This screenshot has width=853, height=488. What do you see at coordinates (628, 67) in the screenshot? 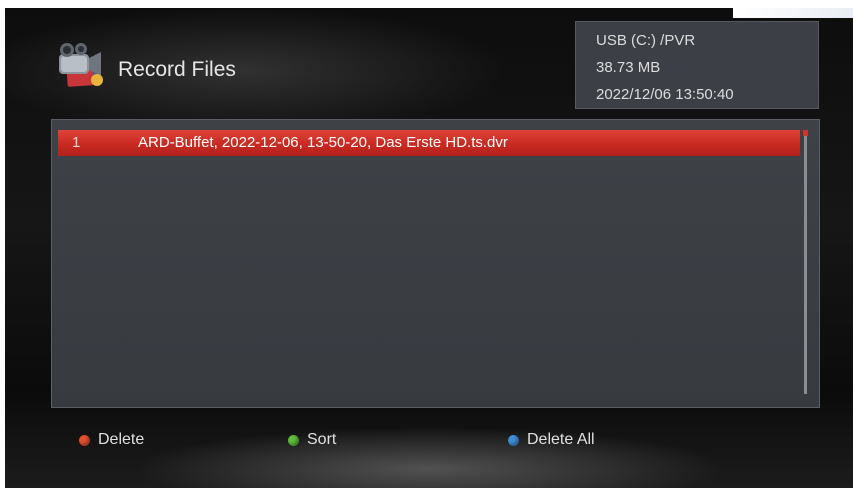
I see `storage-size: 38.73 MB` at bounding box center [628, 67].